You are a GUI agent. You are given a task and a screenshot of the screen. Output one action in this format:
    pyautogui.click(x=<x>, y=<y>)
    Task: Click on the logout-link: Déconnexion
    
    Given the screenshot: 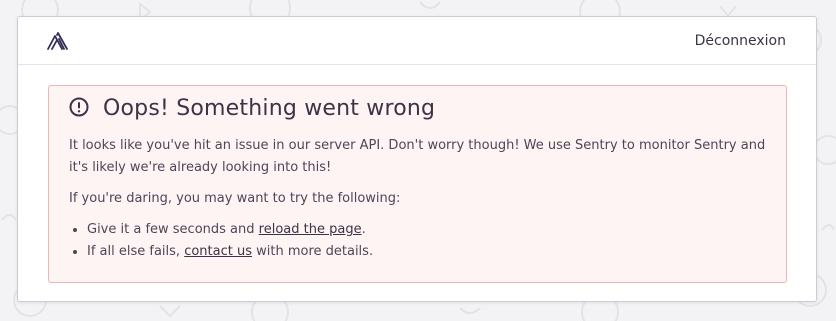 What is the action you would take?
    pyautogui.click(x=740, y=41)
    